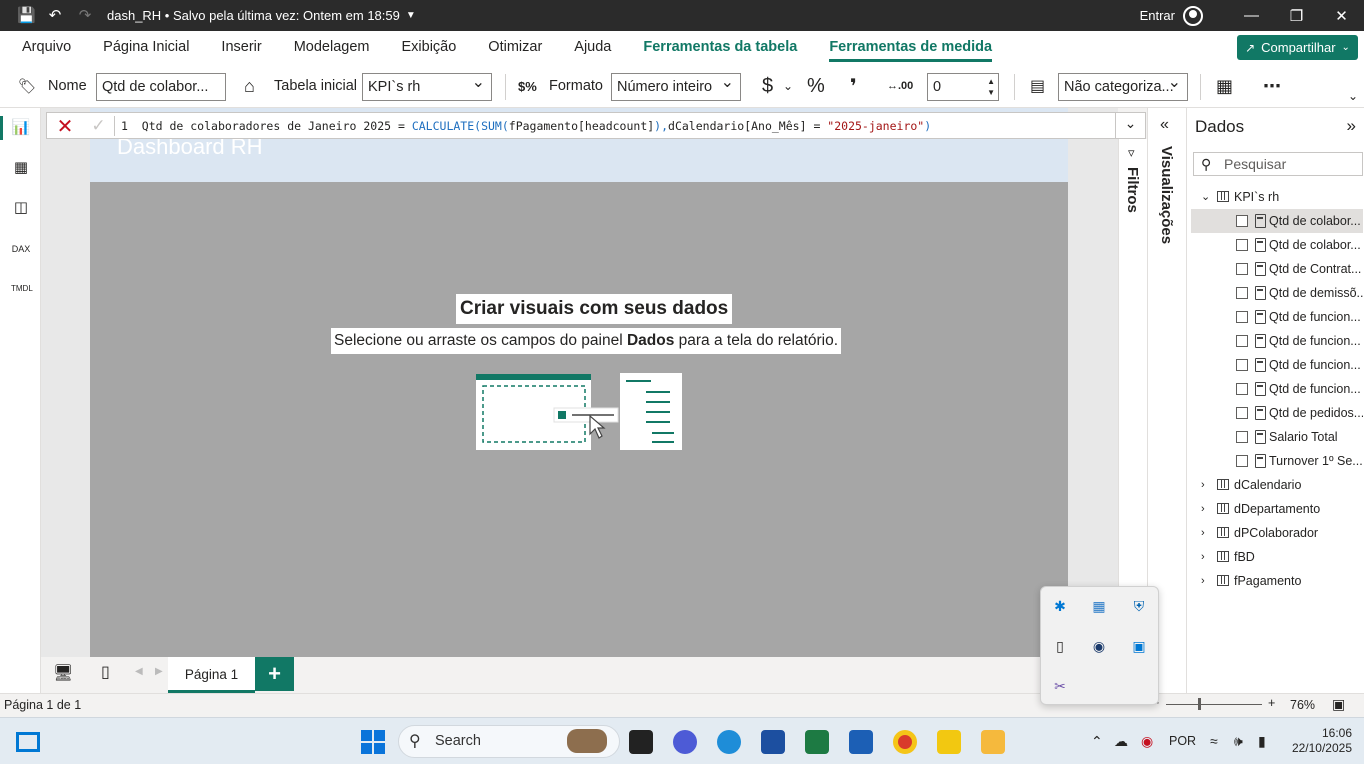  I want to click on notepad-icon, so click(861, 742).